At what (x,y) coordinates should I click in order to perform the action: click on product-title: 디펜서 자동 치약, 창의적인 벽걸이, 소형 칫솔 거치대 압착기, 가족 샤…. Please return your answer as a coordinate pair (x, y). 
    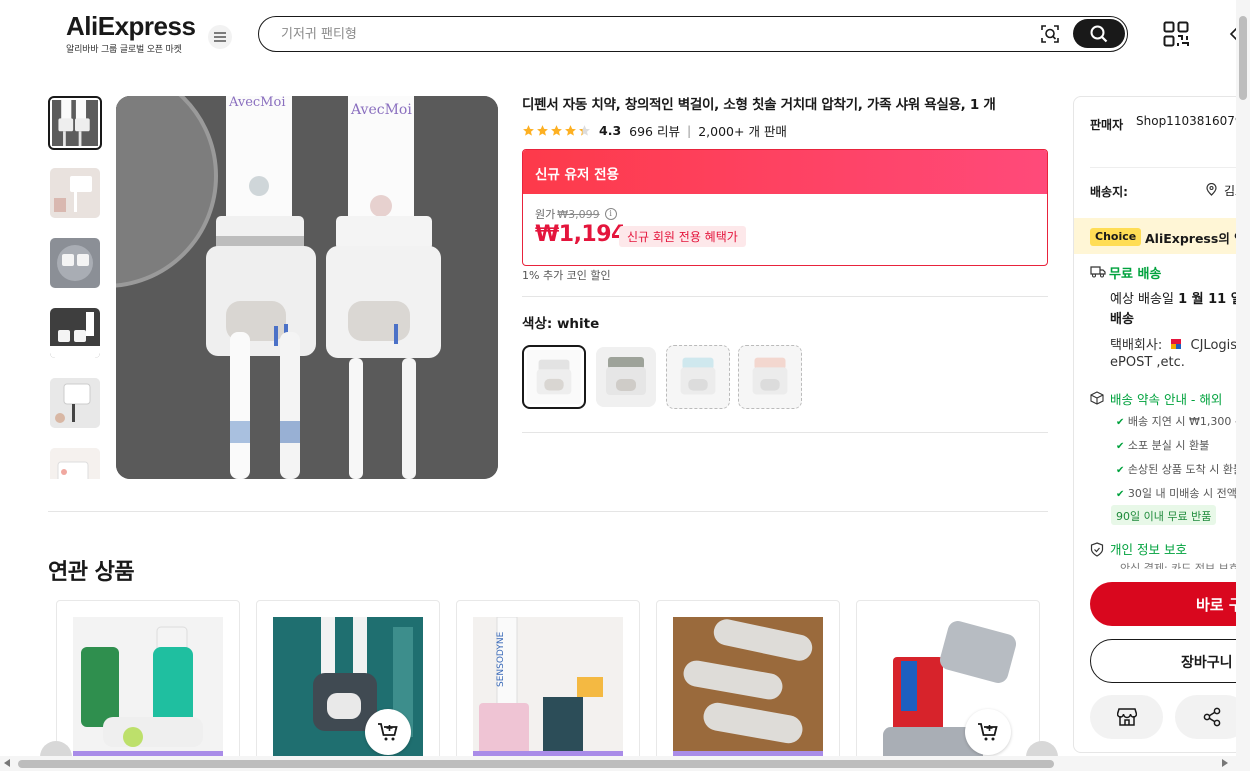
    Looking at the image, I should click on (759, 105).